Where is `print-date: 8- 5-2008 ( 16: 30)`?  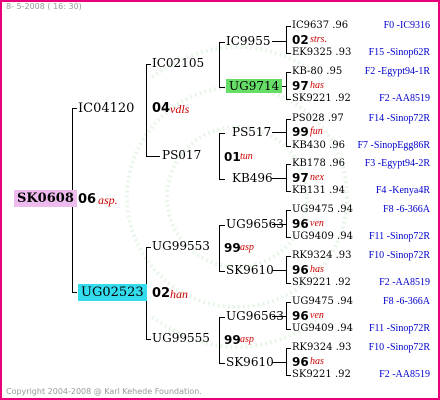 print-date: 8- 5-2008 ( 16: 30) is located at coordinates (44, 6).